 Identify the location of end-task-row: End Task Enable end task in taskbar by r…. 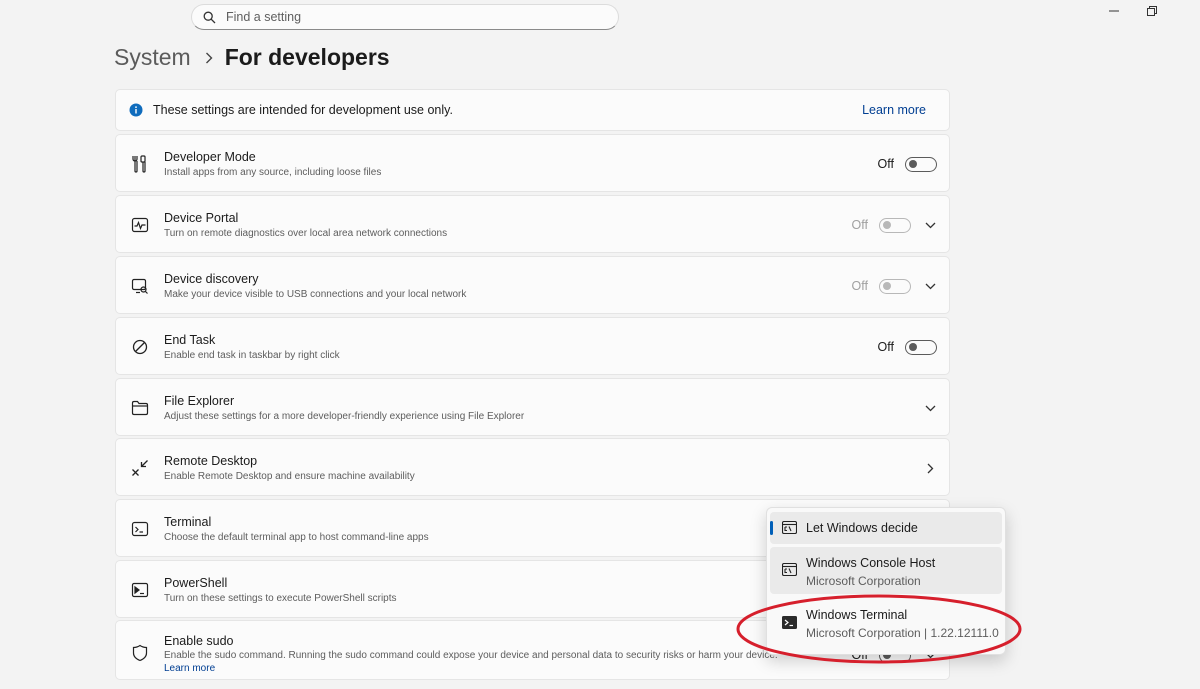
(532, 346).